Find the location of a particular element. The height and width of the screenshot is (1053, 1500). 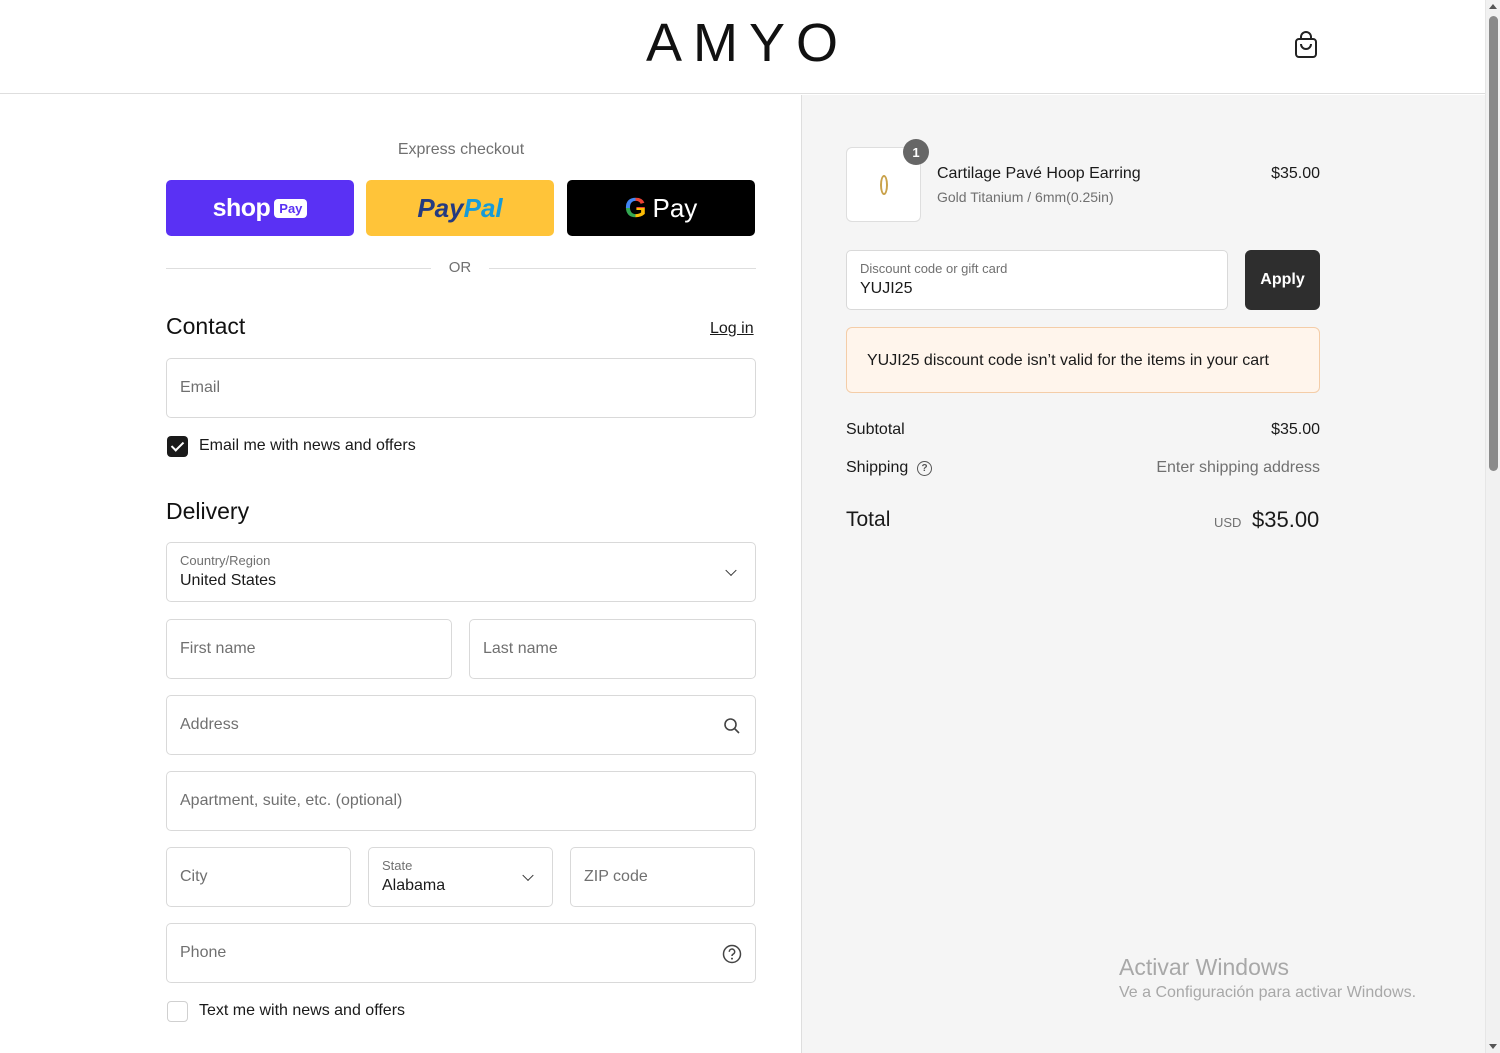

shop-pay-button: shop Pay is located at coordinates (260, 208).